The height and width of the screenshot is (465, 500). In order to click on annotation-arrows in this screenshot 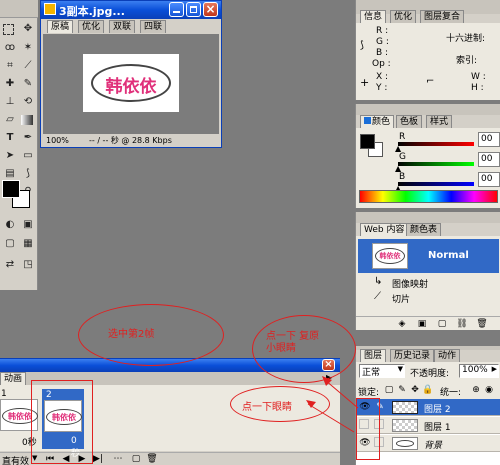, I will do `click(332, 404)`.